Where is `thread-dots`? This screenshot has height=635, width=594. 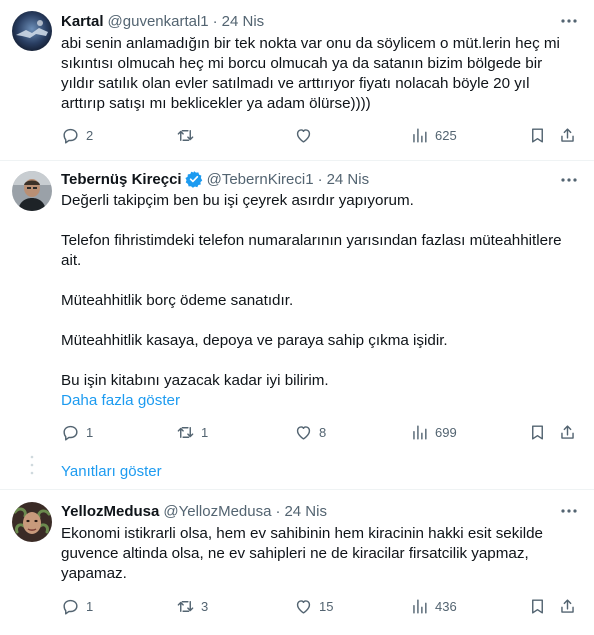
thread-dots is located at coordinates (32, 468).